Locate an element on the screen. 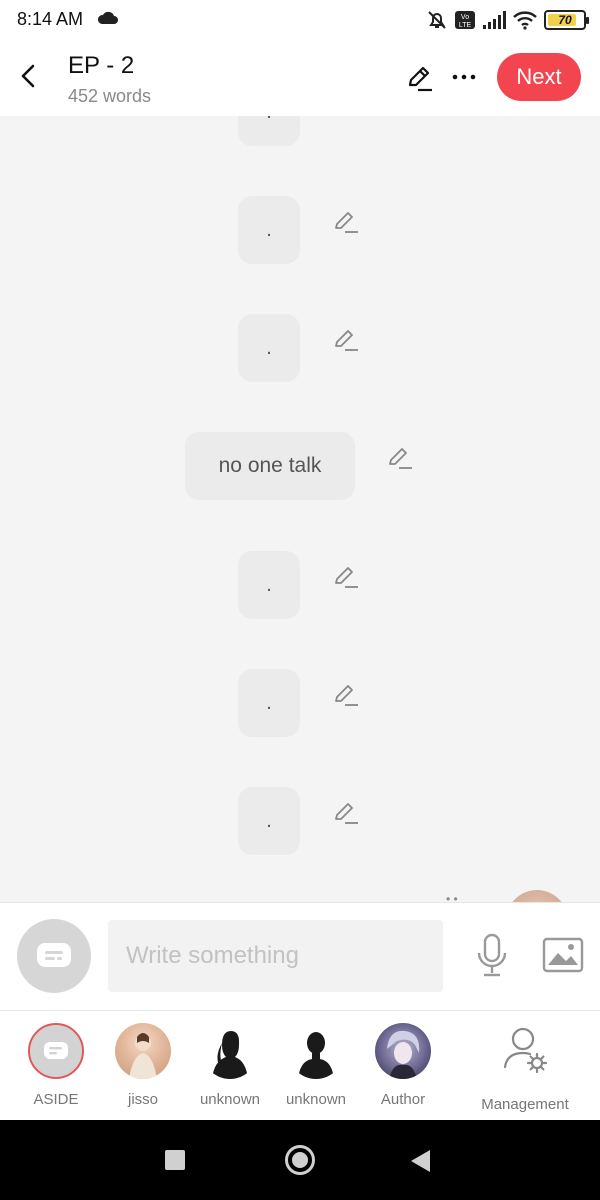 The height and width of the screenshot is (1200, 600). status-icons: Vo LTE 70 is located at coordinates (507, 20).